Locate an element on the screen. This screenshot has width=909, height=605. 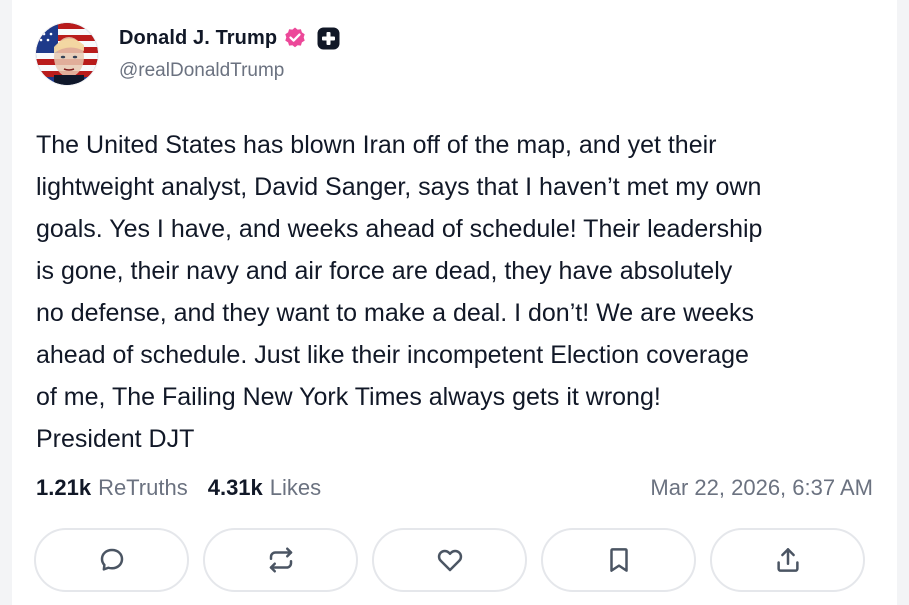
action-bar is located at coordinates (449, 560).